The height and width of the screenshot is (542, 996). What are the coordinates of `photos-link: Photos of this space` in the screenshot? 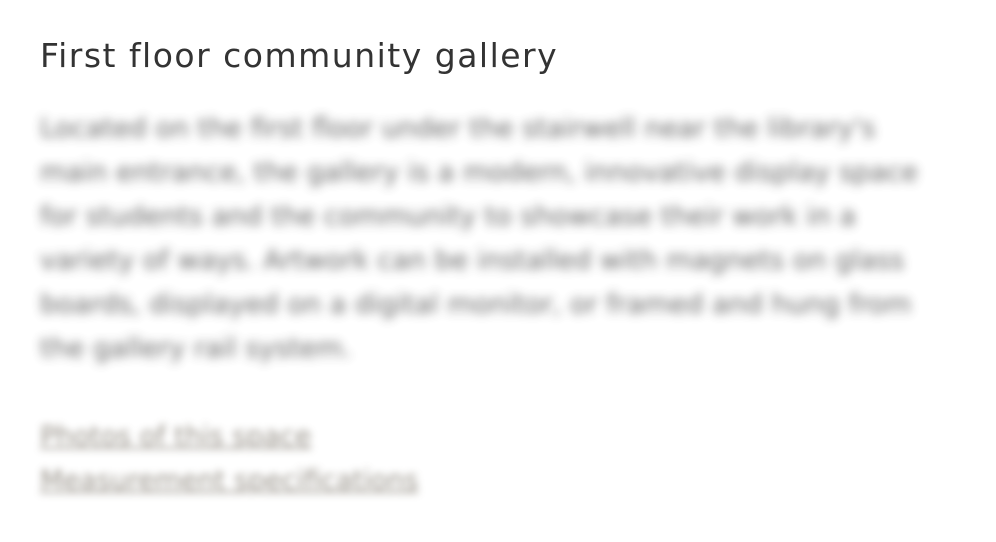 It's located at (175, 437).